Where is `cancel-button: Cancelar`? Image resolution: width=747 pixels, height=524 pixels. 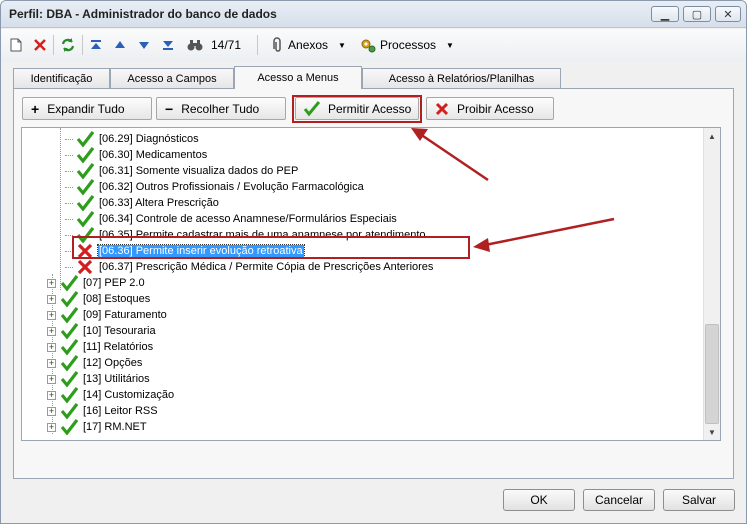
cancel-button: Cancelar is located at coordinates (619, 500).